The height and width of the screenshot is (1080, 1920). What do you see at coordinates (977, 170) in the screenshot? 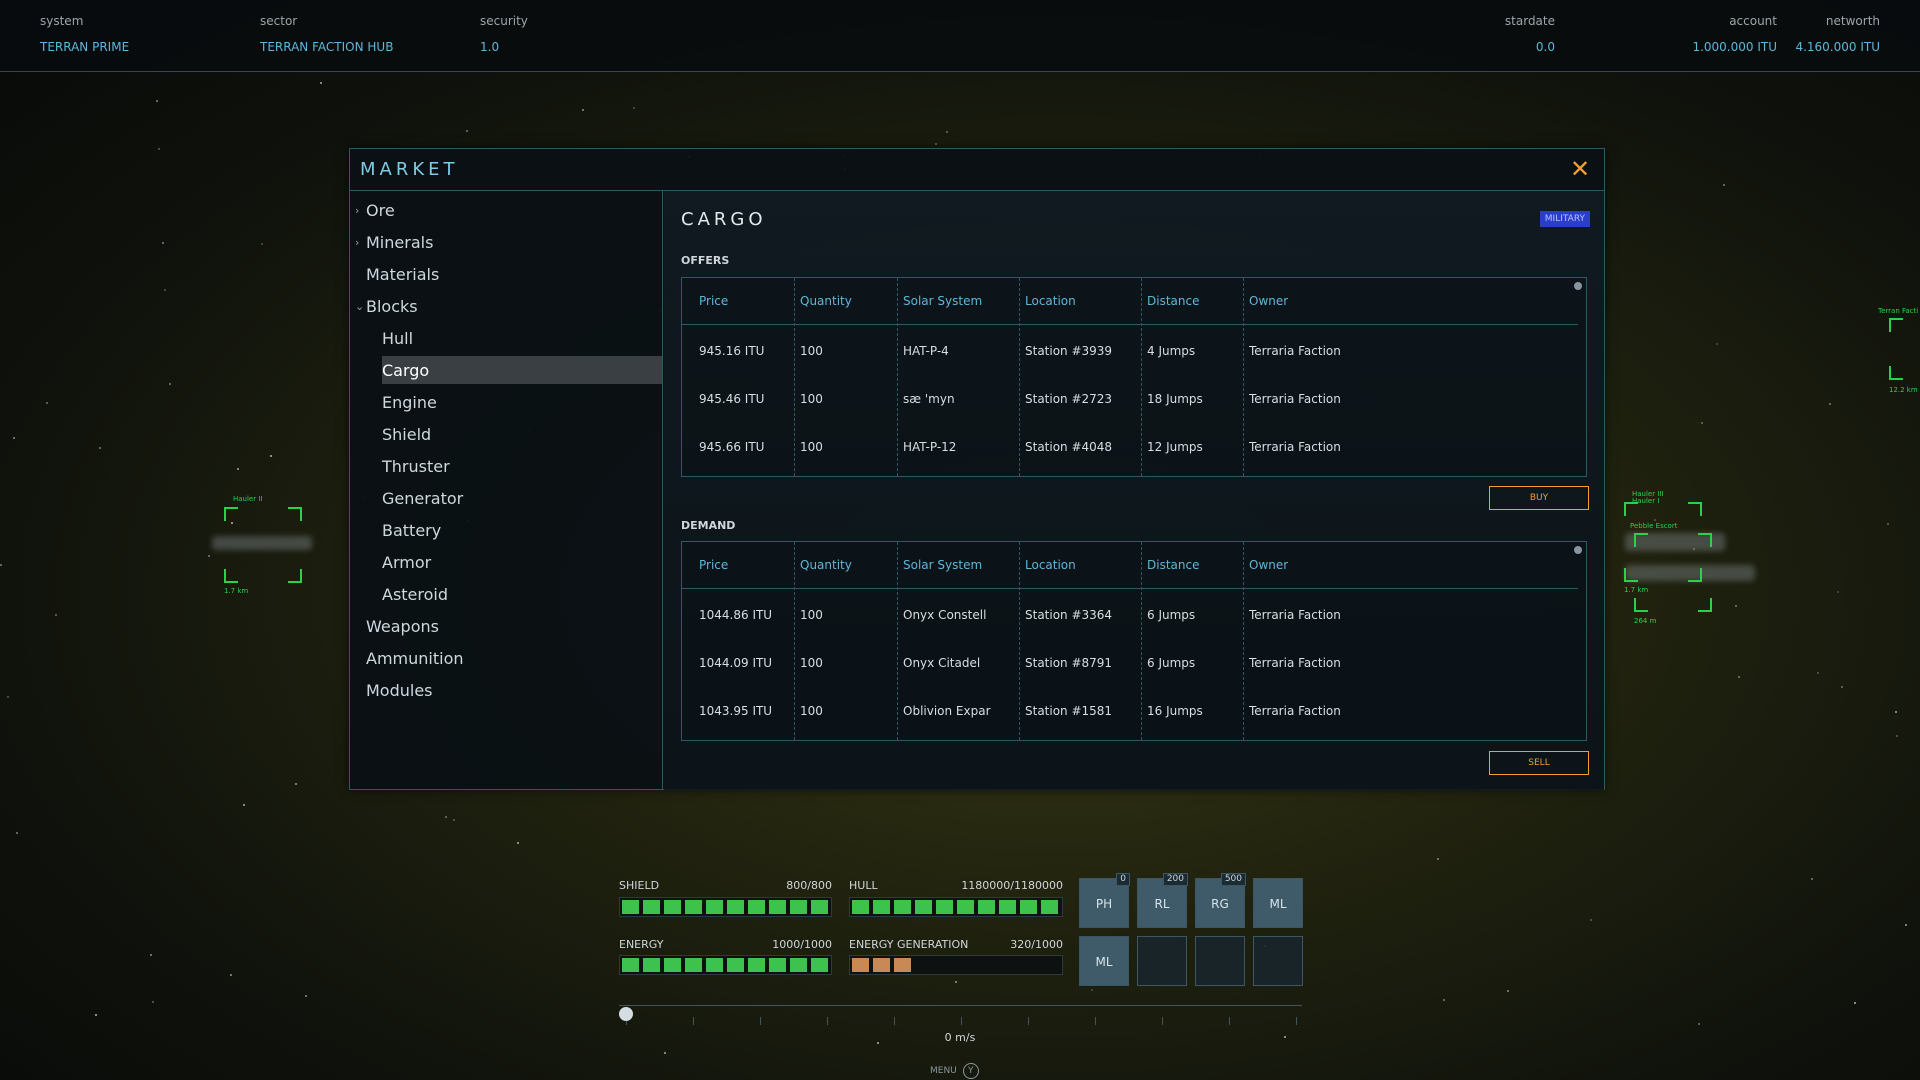
I see `market-header: MARKET ✕` at bounding box center [977, 170].